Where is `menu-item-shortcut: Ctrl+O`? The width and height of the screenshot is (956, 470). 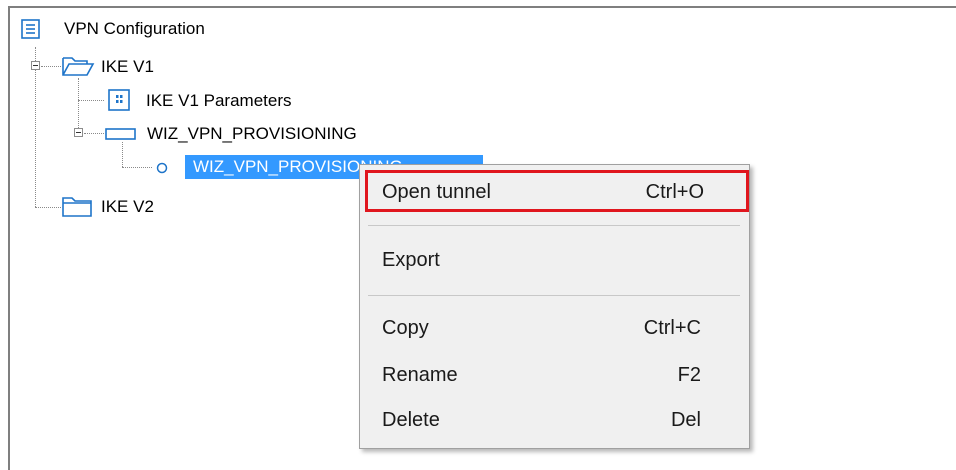
menu-item-shortcut: Ctrl+O is located at coordinates (674, 192).